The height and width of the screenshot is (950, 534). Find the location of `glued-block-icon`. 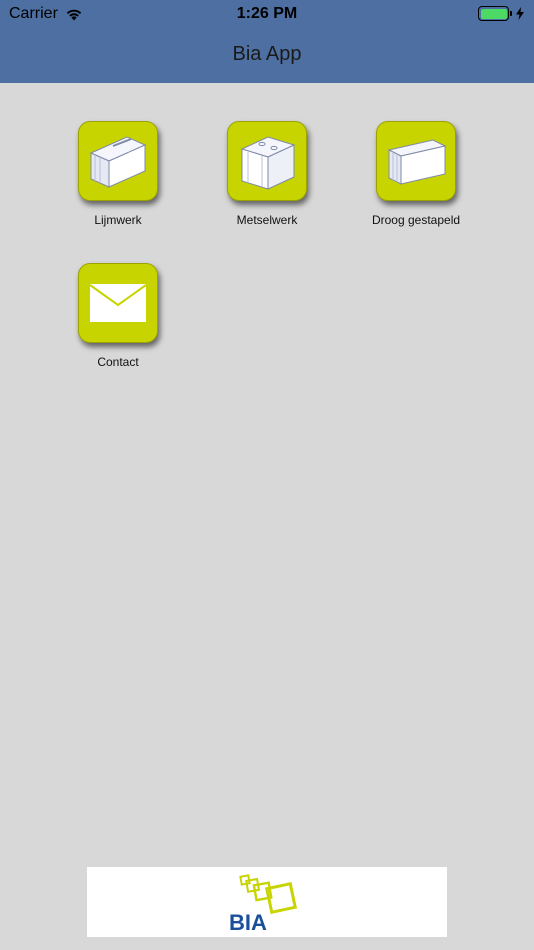

glued-block-icon is located at coordinates (118, 162).